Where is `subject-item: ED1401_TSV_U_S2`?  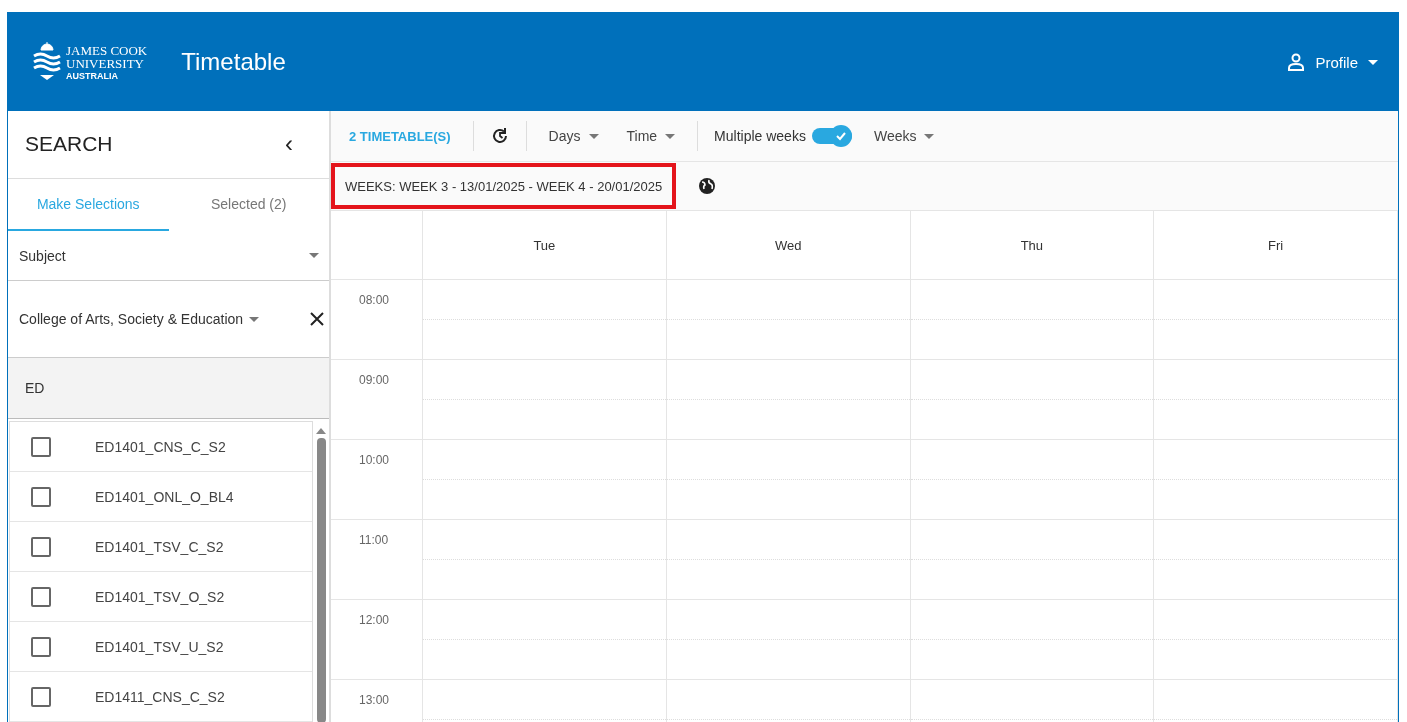 subject-item: ED1401_TSV_U_S2 is located at coordinates (161, 647).